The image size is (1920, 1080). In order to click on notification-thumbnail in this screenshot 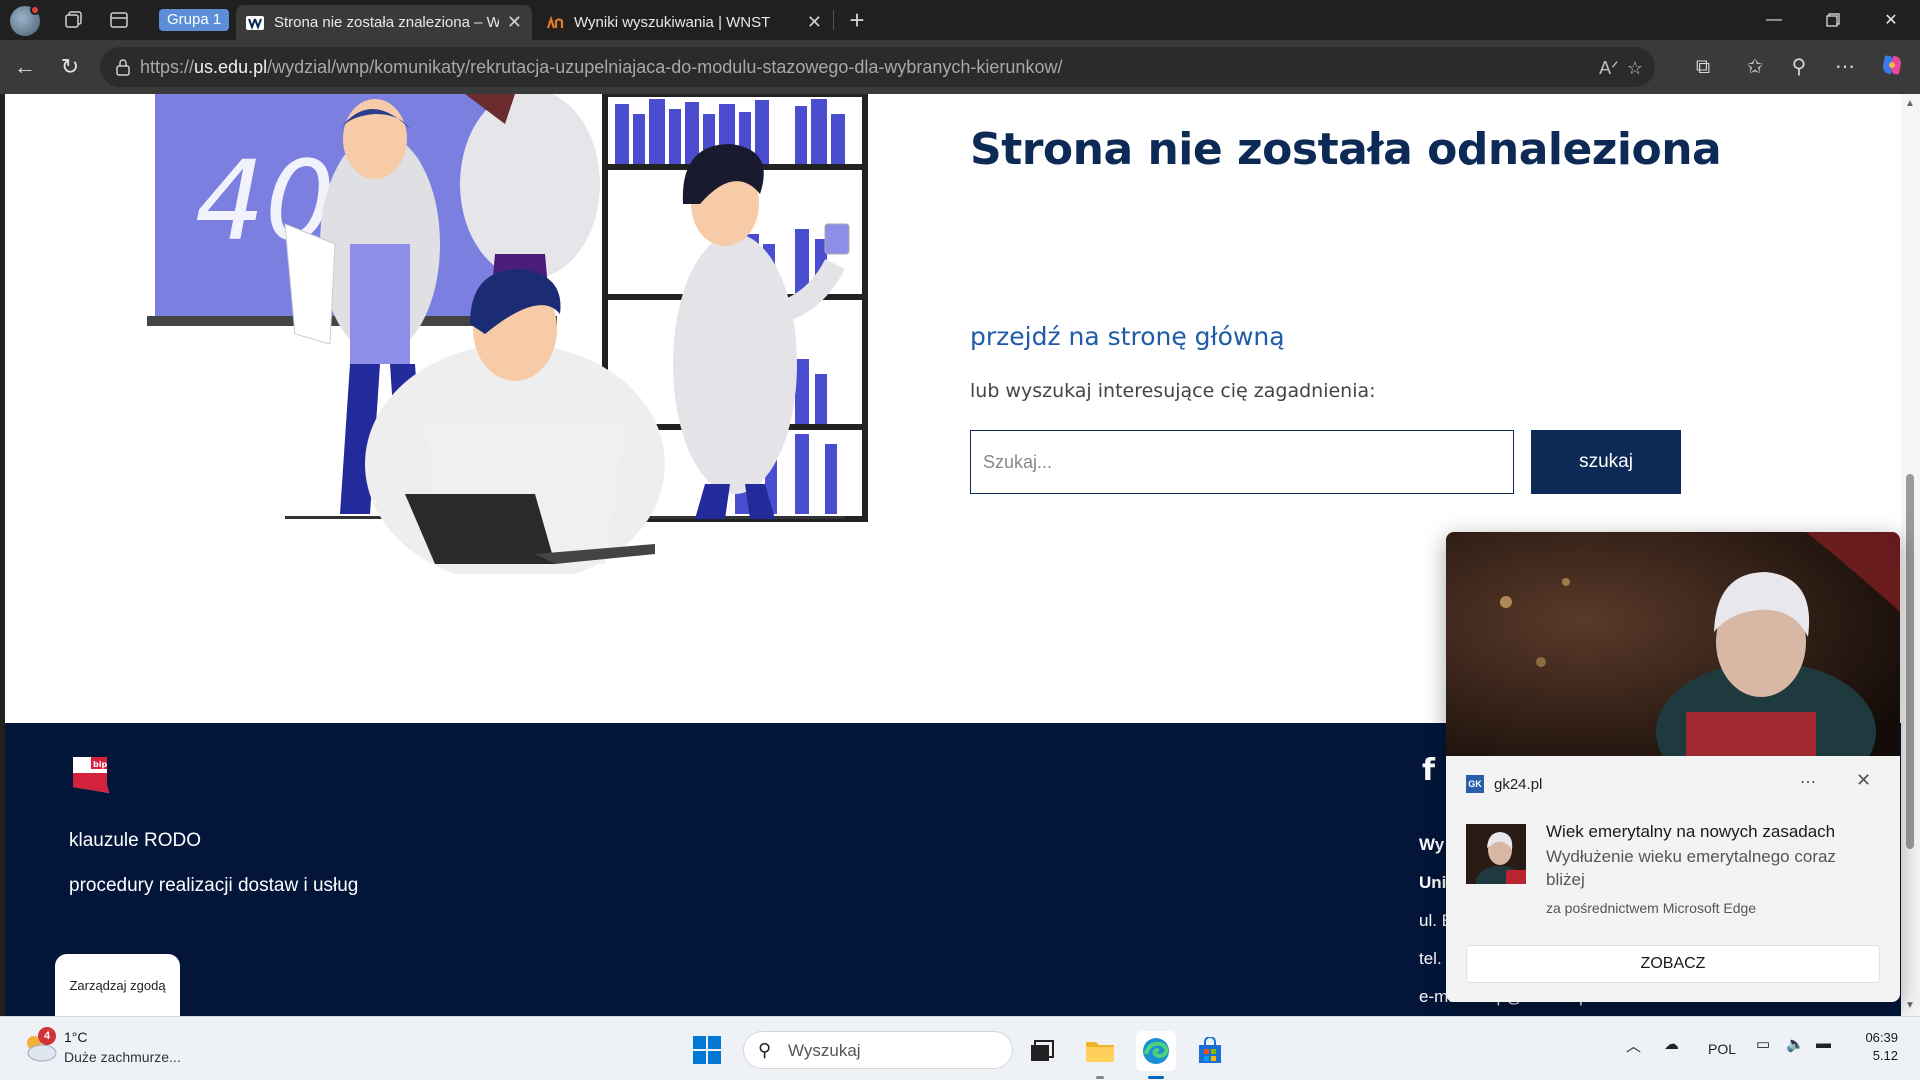, I will do `click(1496, 854)`.